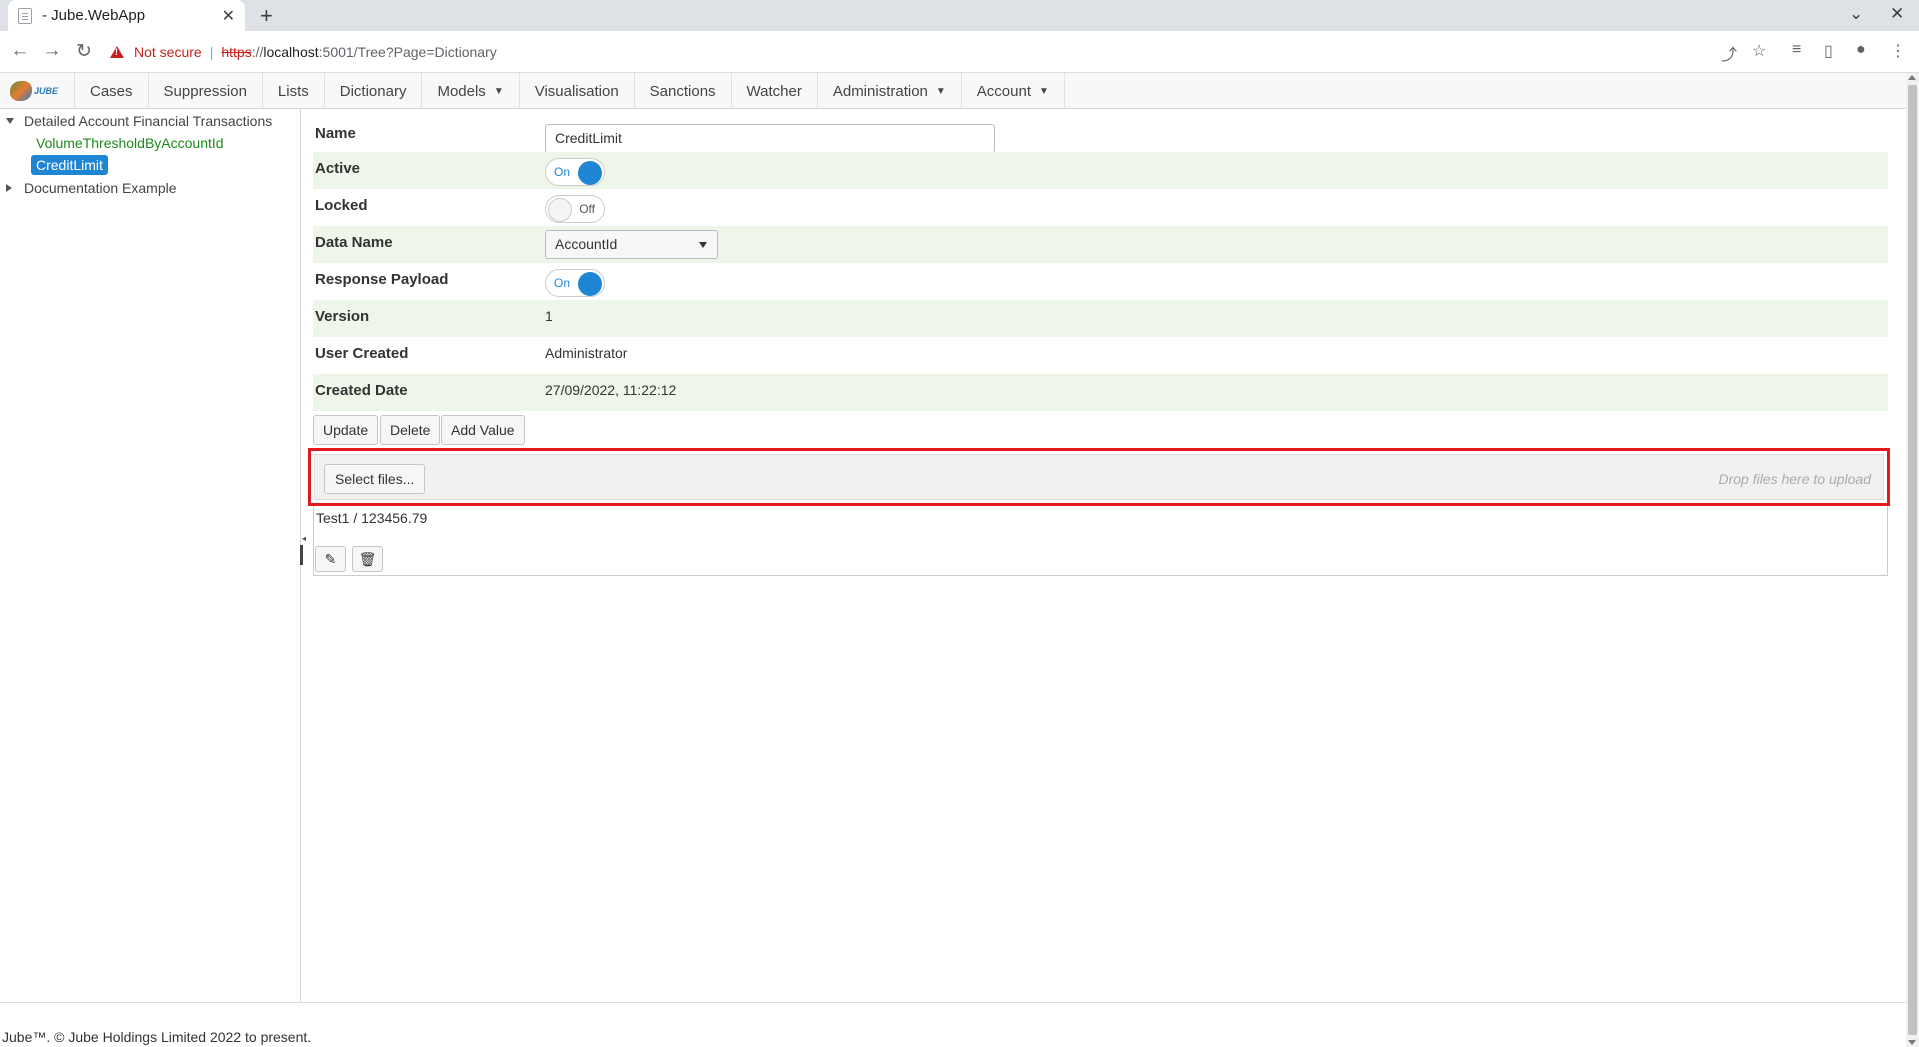 The width and height of the screenshot is (1919, 1047). I want to click on add-value-button: Add Value, so click(483, 430).